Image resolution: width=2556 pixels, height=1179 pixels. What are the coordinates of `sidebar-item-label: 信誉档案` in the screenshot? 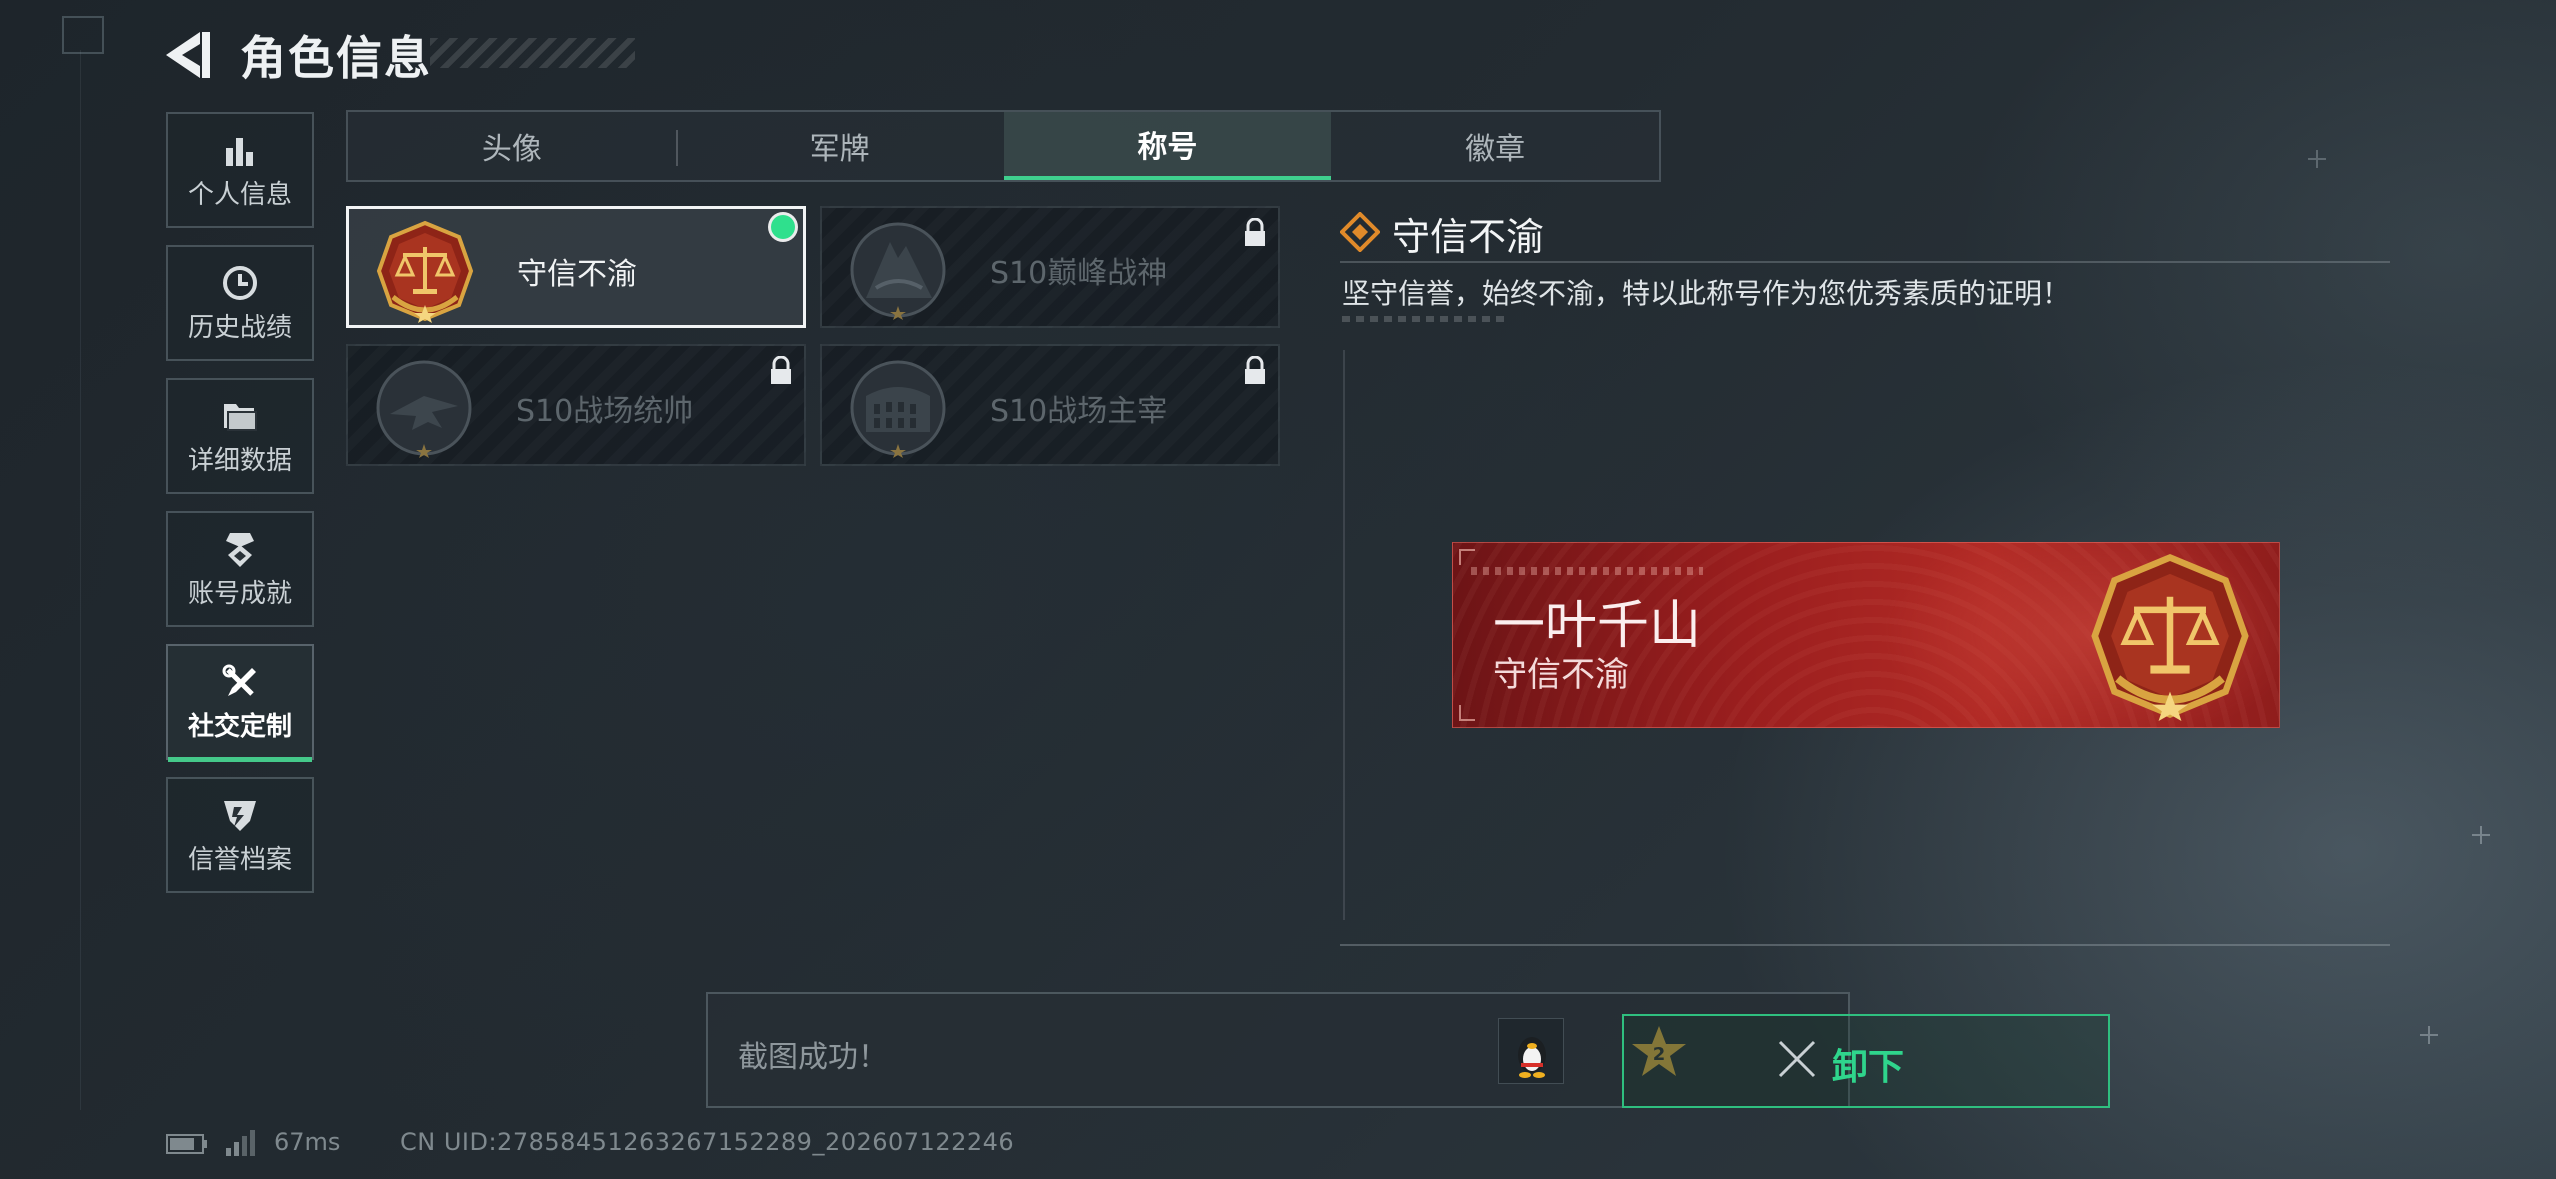 It's located at (239, 860).